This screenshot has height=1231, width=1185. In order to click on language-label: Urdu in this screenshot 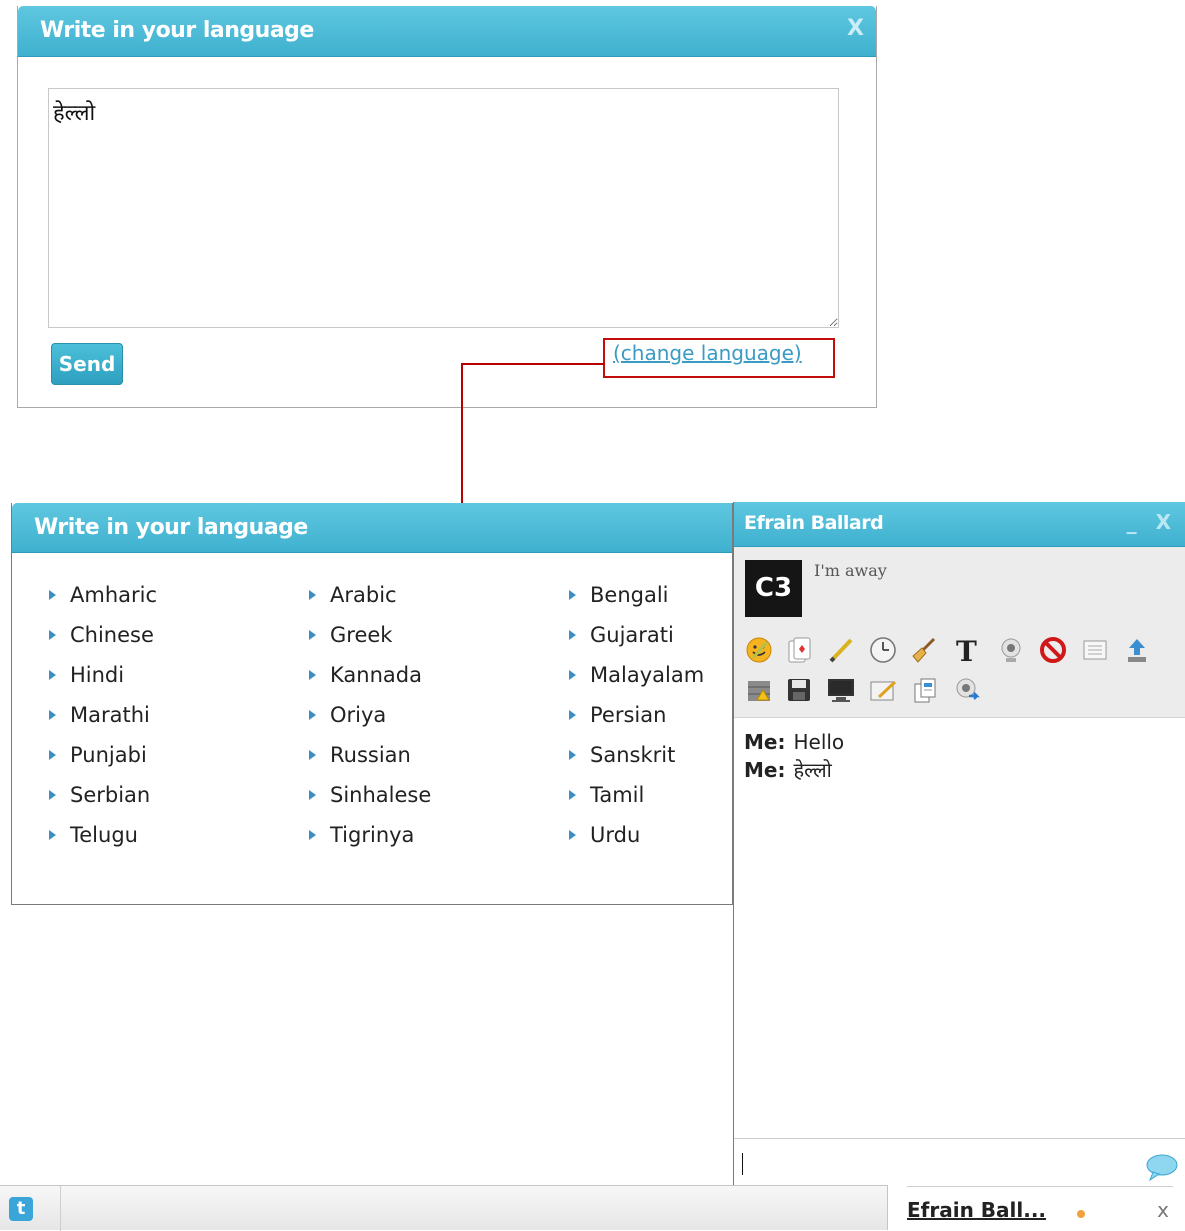, I will do `click(615, 835)`.